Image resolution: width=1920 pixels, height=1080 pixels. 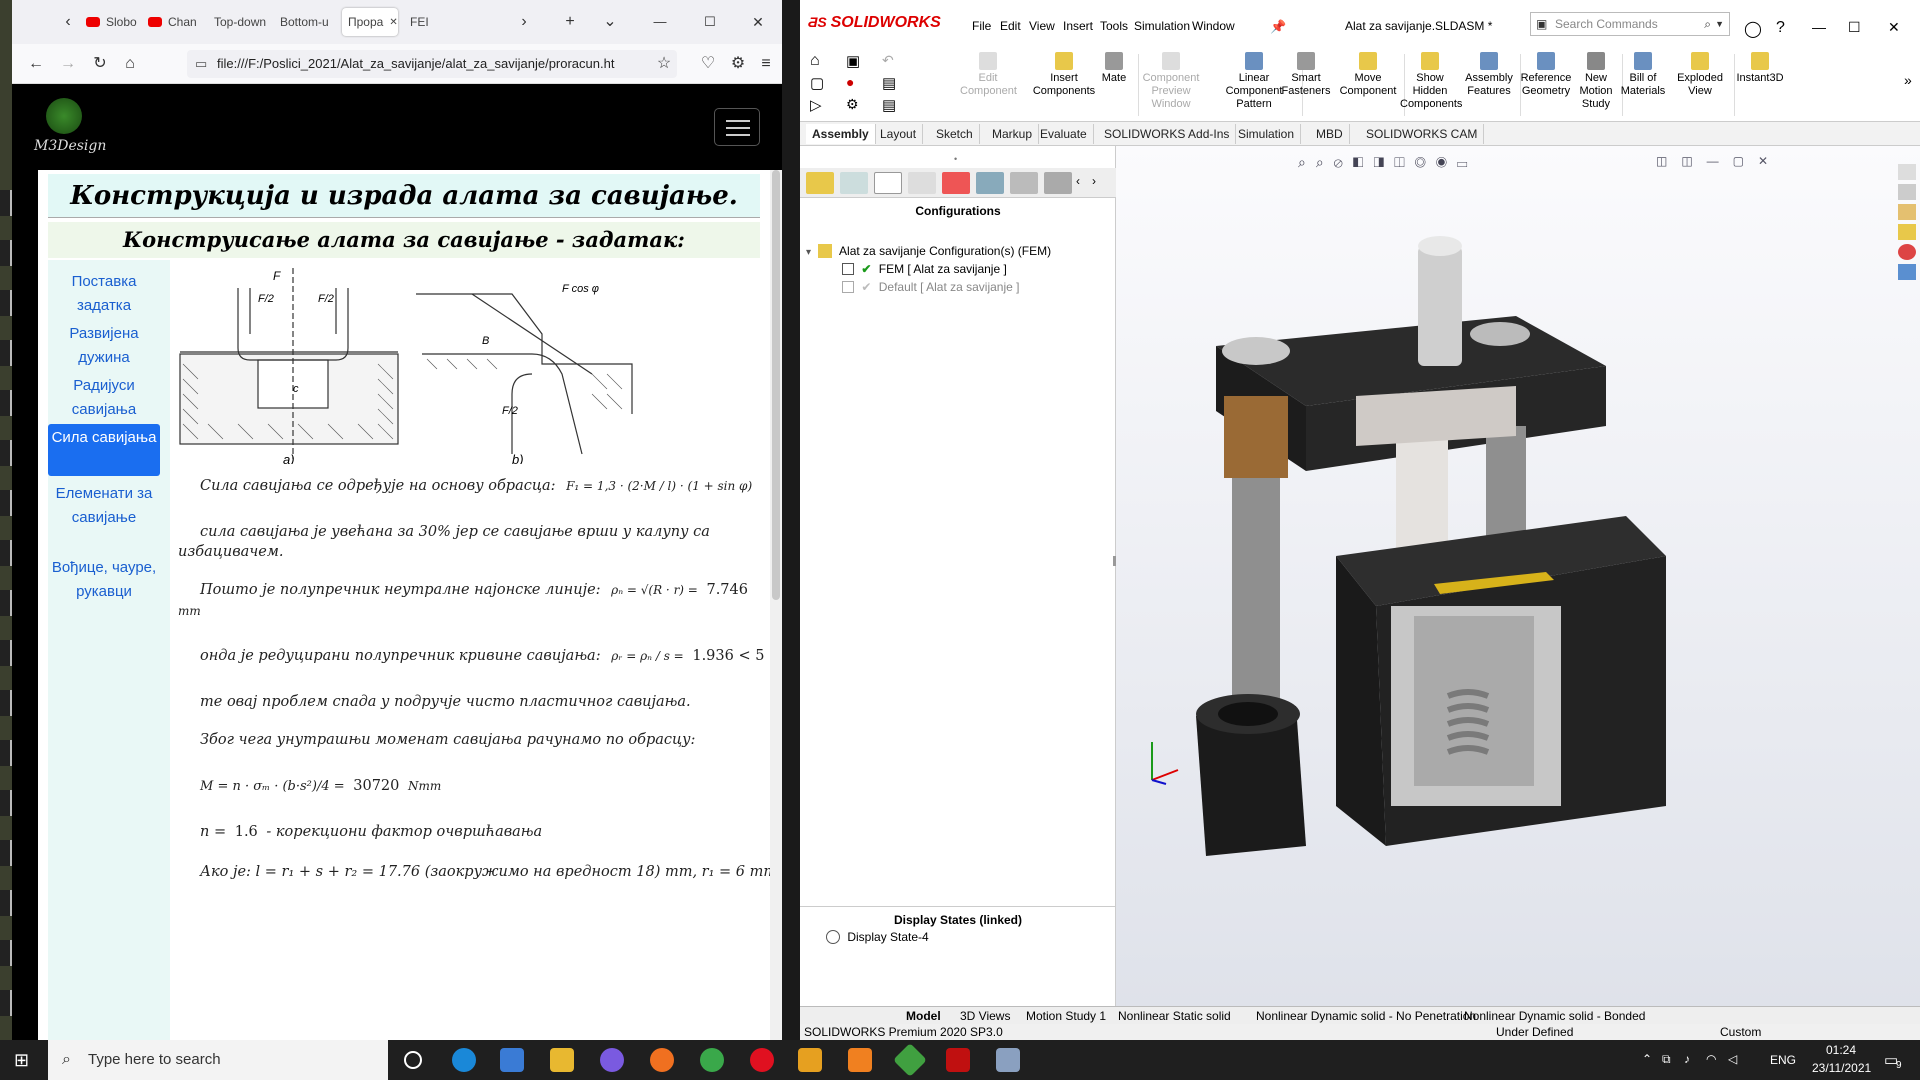 I want to click on tree-item-fem: ✔ FEM [ Alat za savijanje ], so click(x=924, y=269).